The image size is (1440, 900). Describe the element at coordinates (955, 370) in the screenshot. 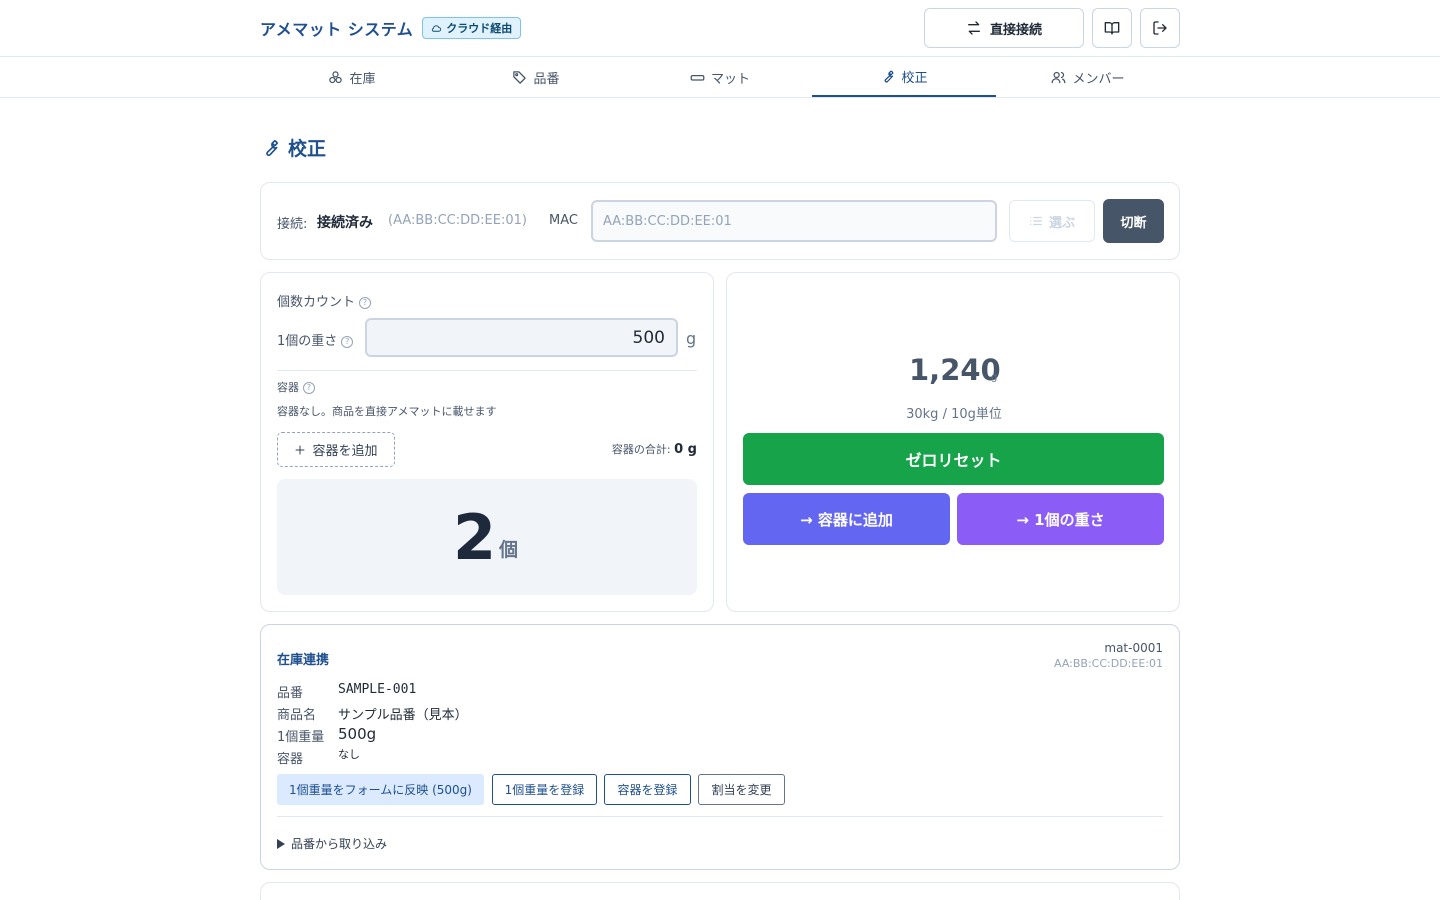

I see `weight-value: 1,240` at that location.